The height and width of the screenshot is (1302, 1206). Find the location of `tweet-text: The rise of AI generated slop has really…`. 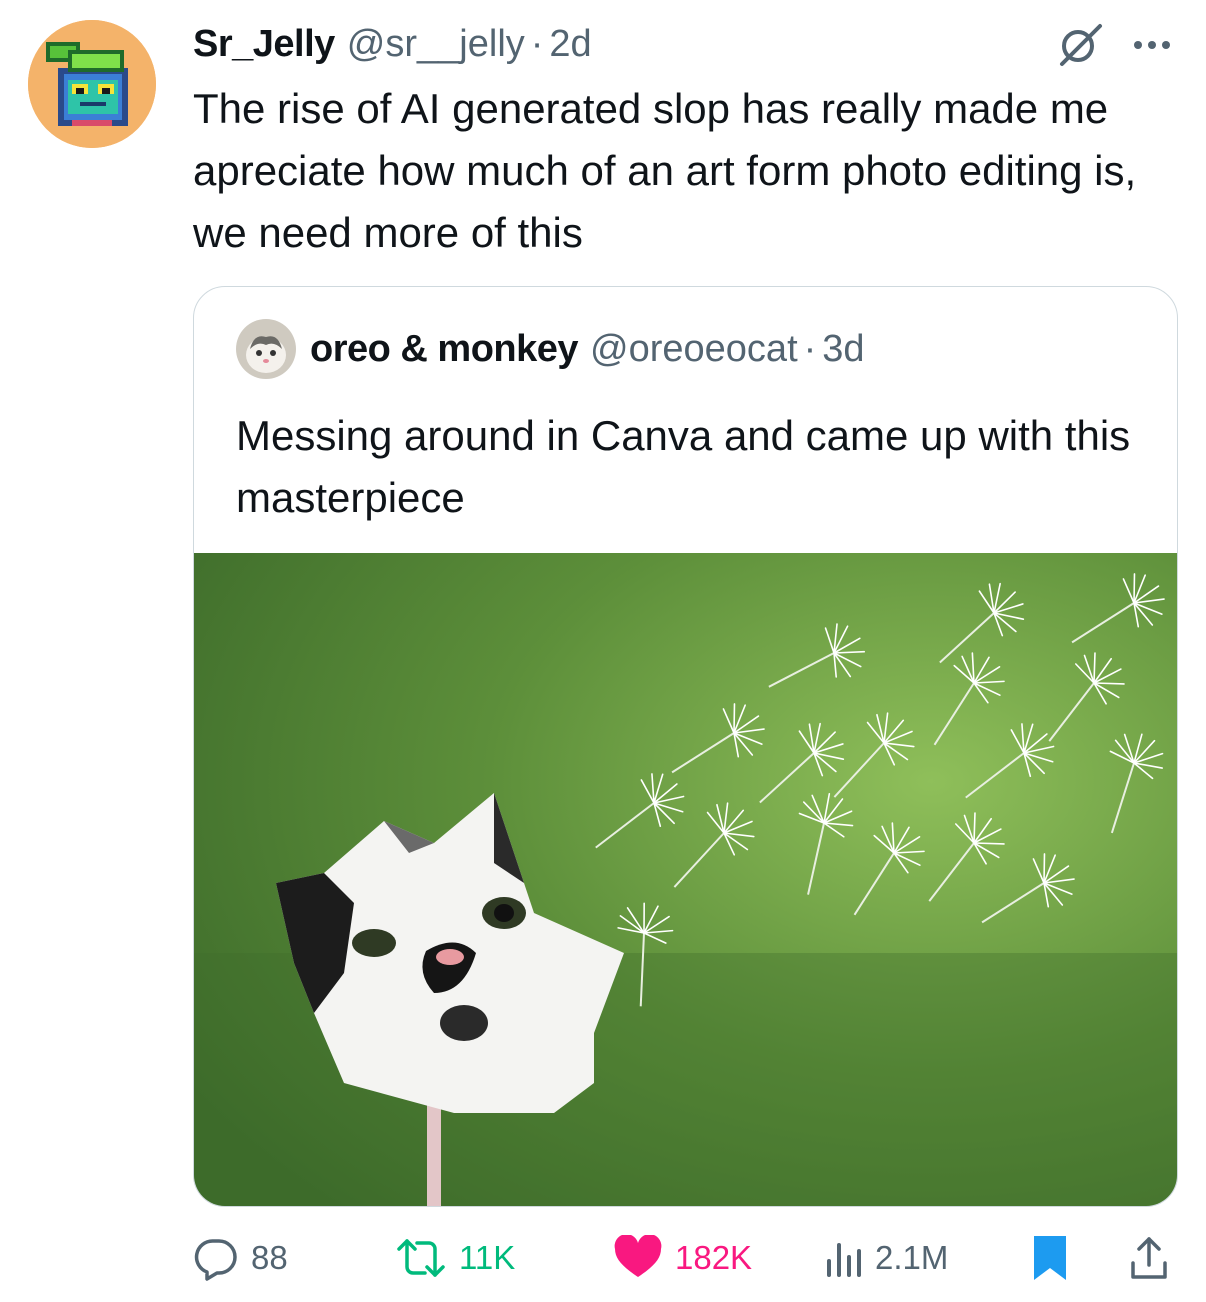

tweet-text: The rise of AI generated slop has really… is located at coordinates (665, 170).